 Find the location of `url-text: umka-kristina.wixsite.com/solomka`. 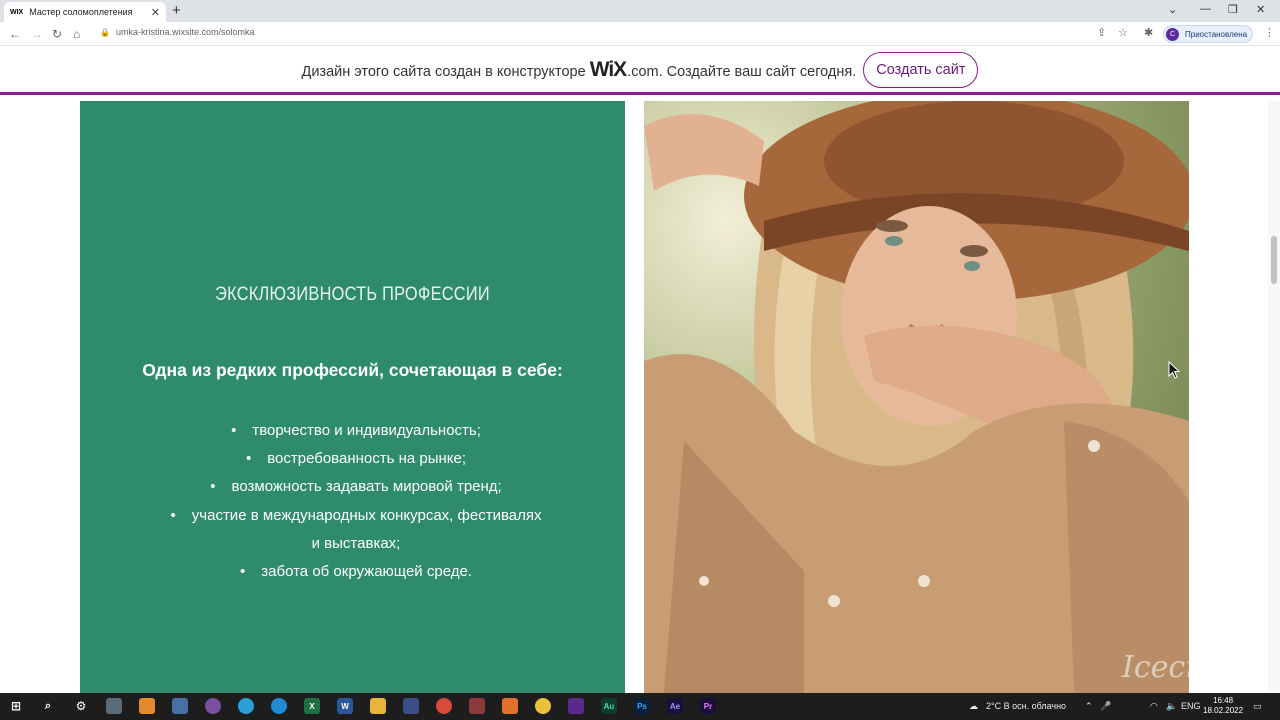

url-text: umka-kristina.wixsite.com/solomka is located at coordinates (185, 32).